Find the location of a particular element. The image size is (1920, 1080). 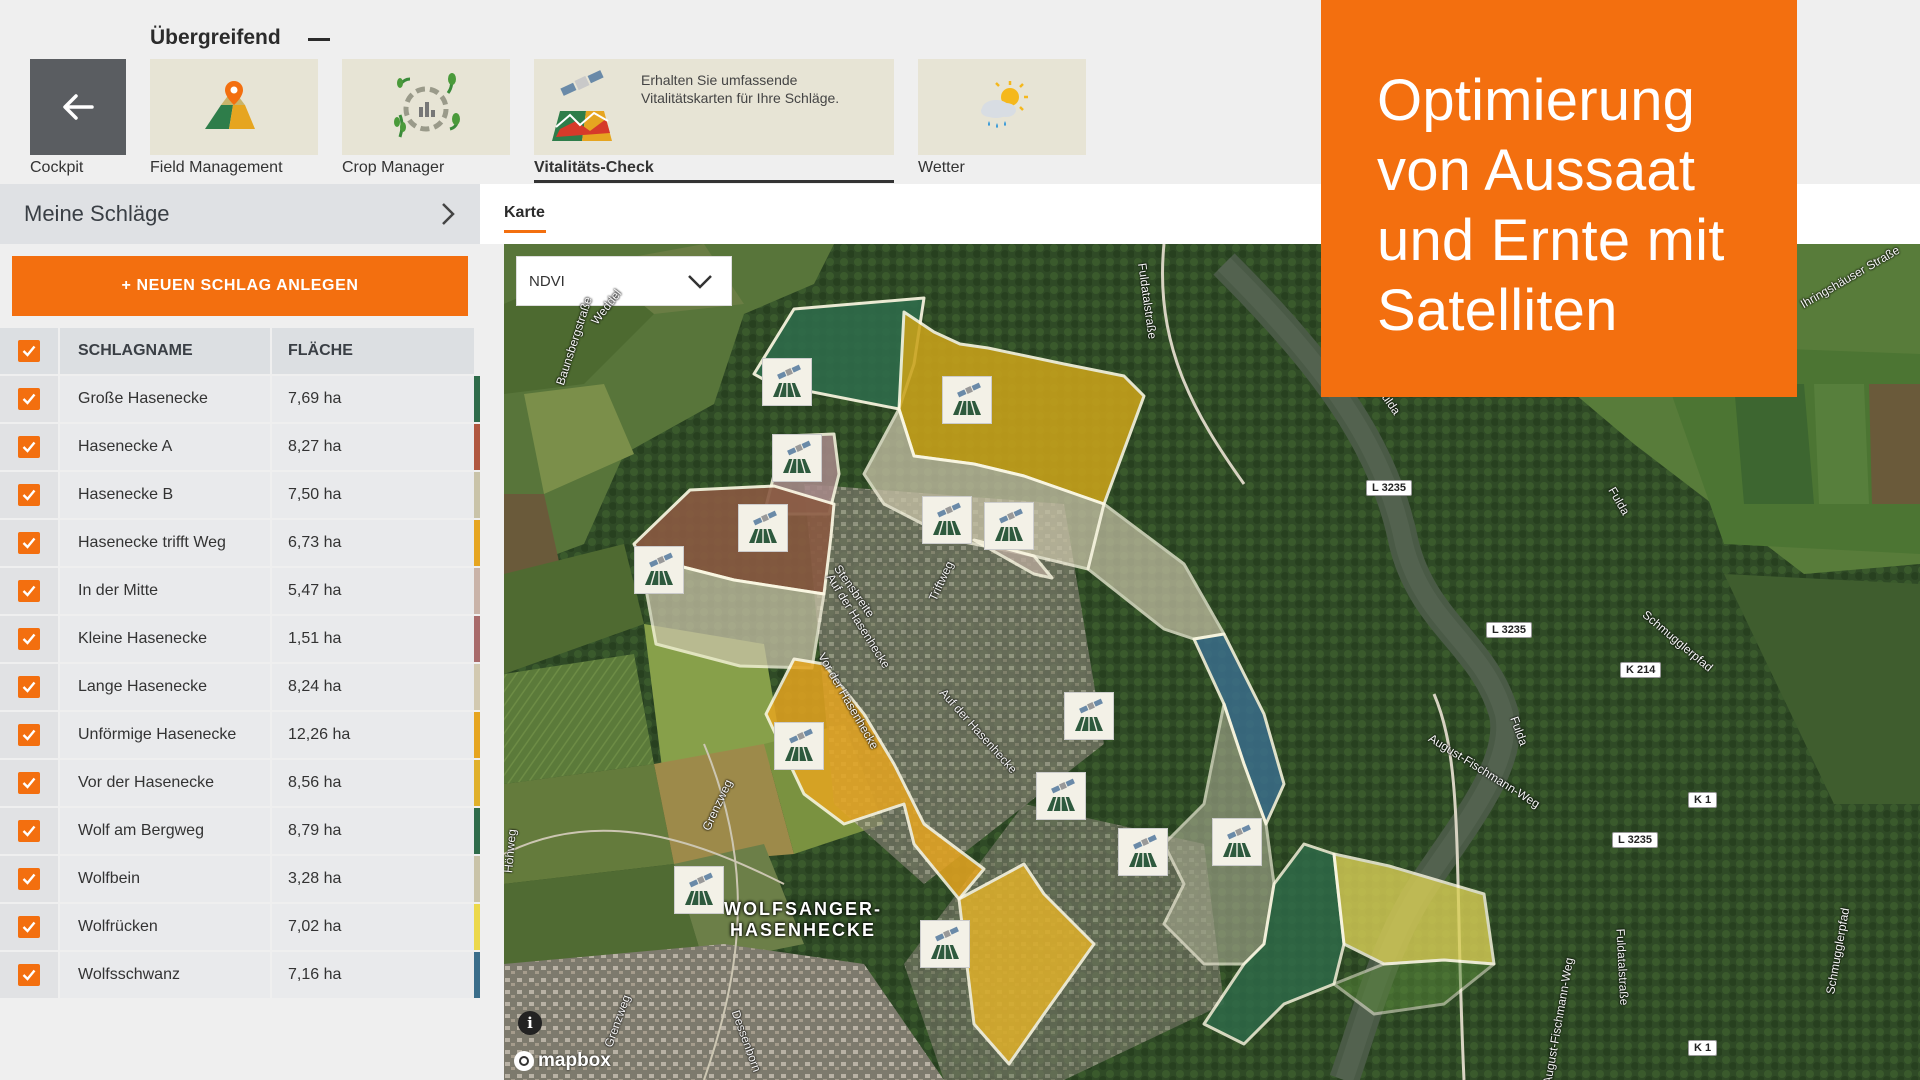

field-area: 5,47 ha is located at coordinates (373, 591).